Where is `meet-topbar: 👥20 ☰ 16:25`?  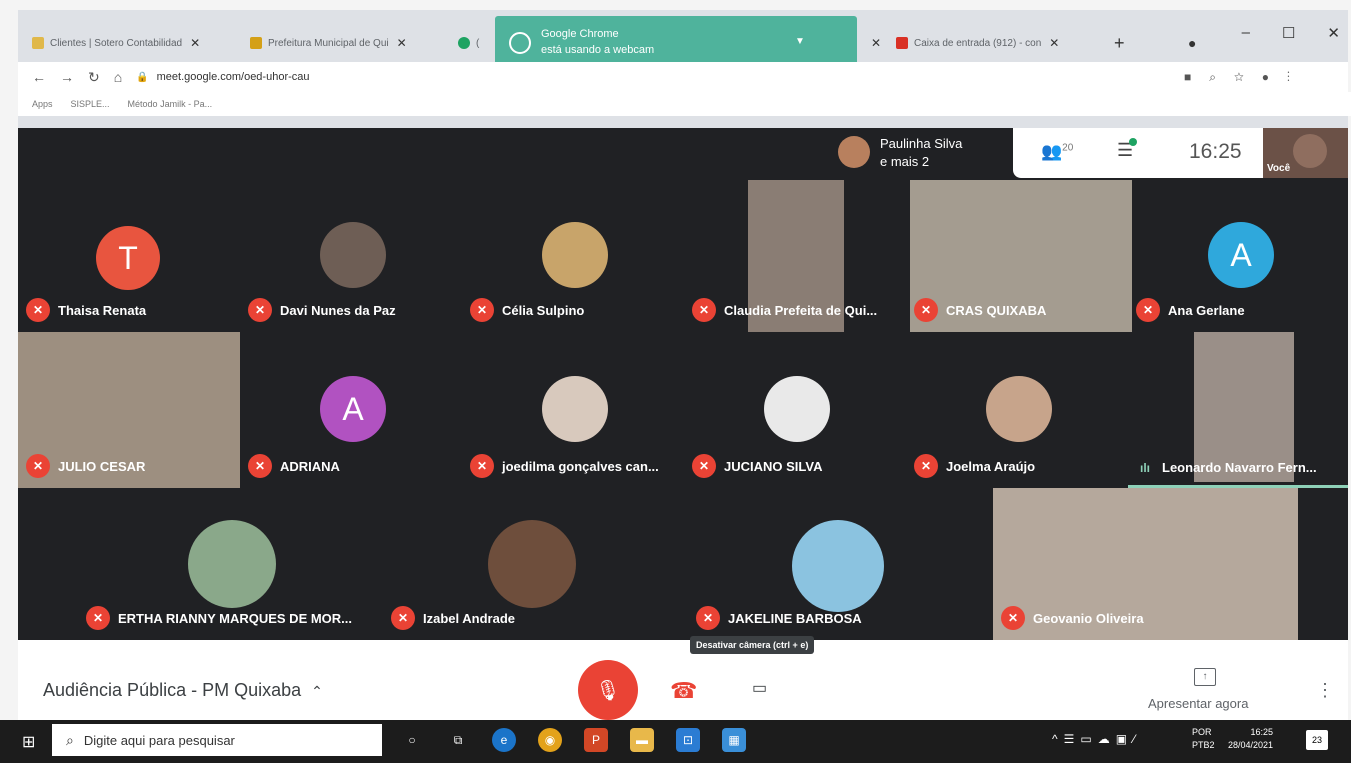
meet-topbar: 👥20 ☰ 16:25 is located at coordinates (1138, 153).